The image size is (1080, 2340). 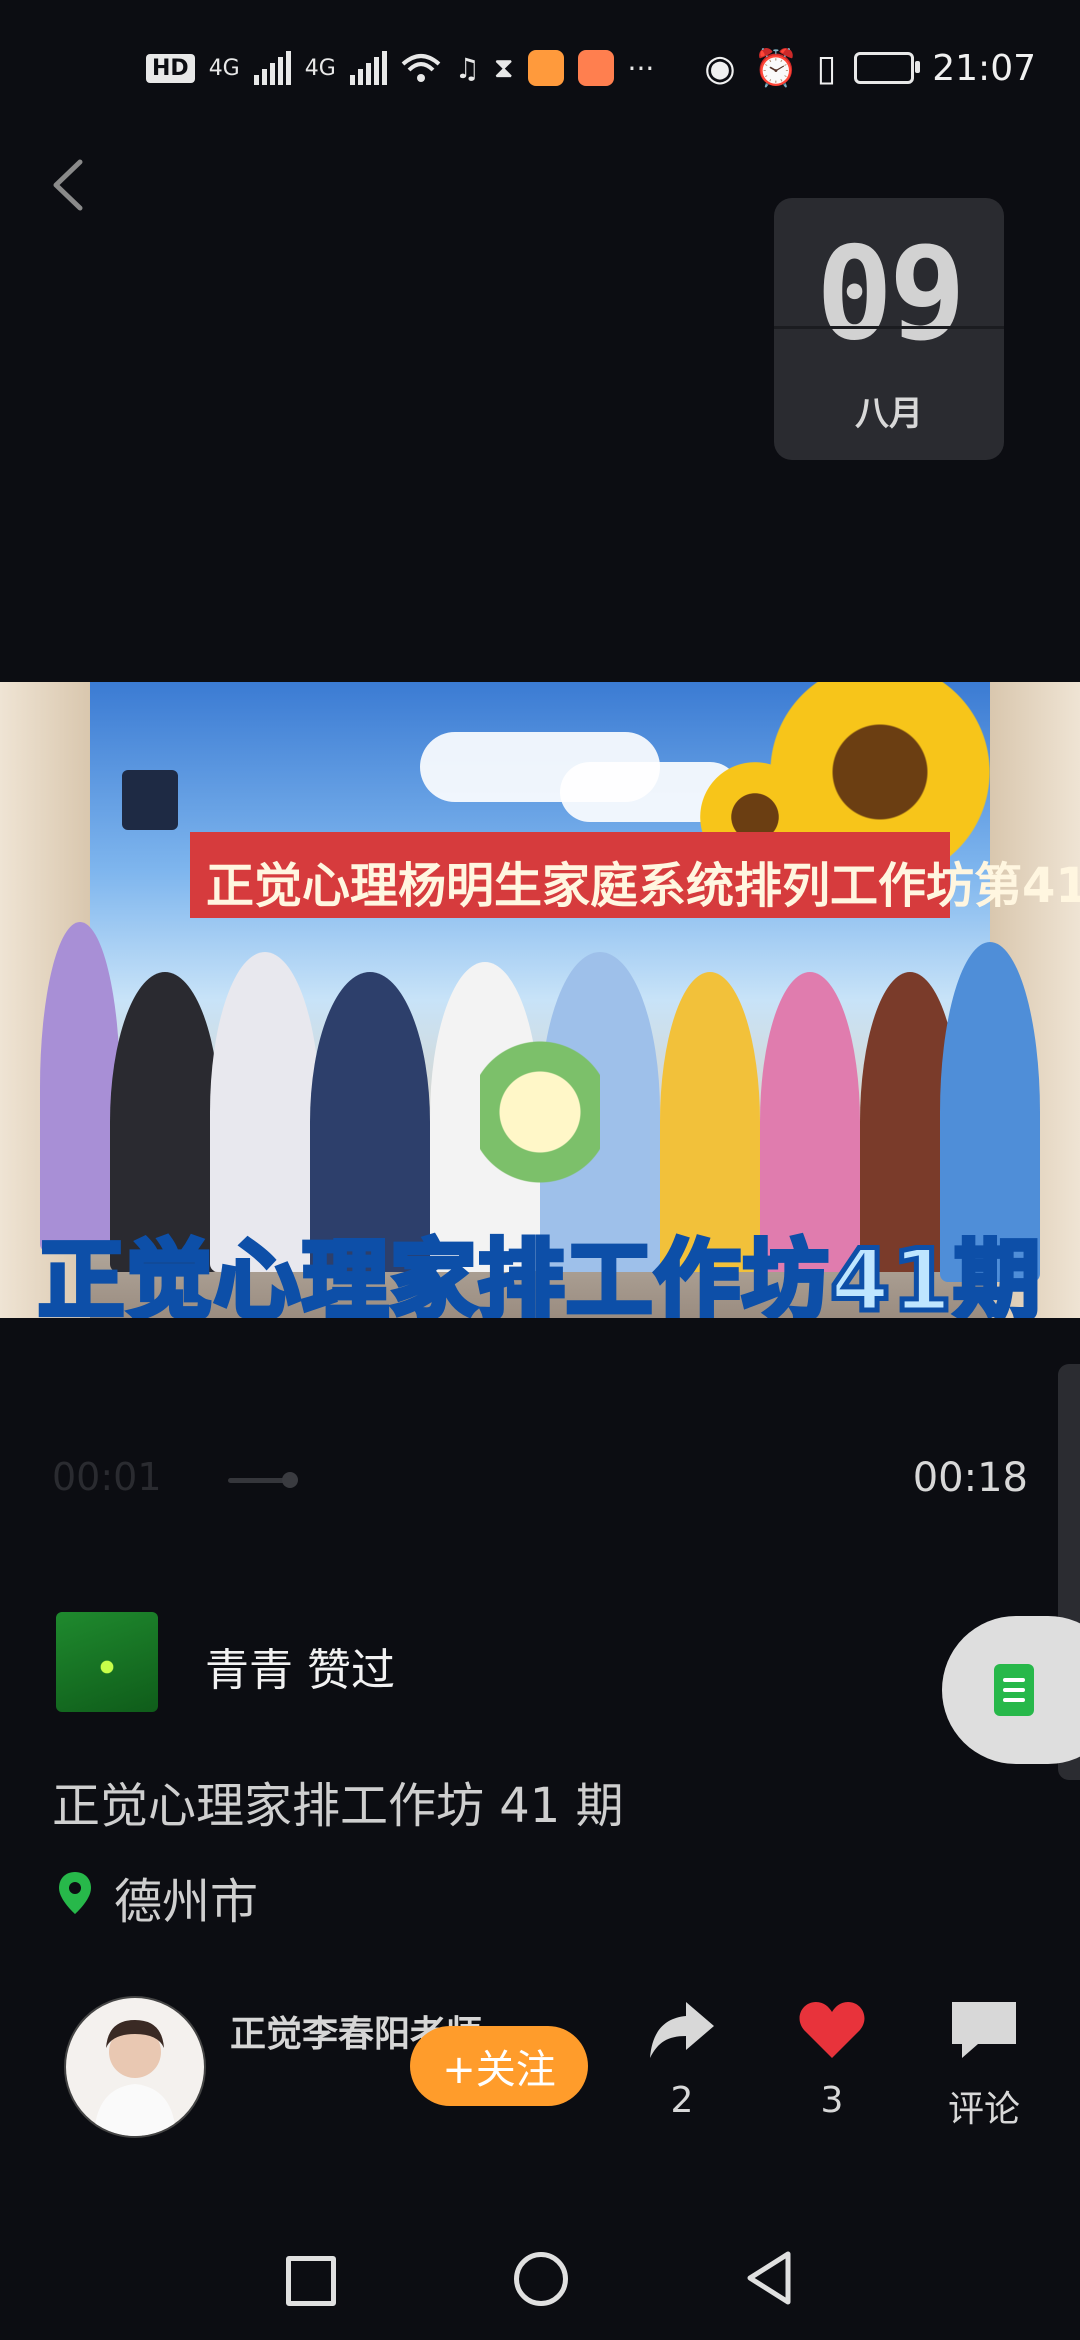 What do you see at coordinates (272, 68) in the screenshot?
I see `signal-icon` at bounding box center [272, 68].